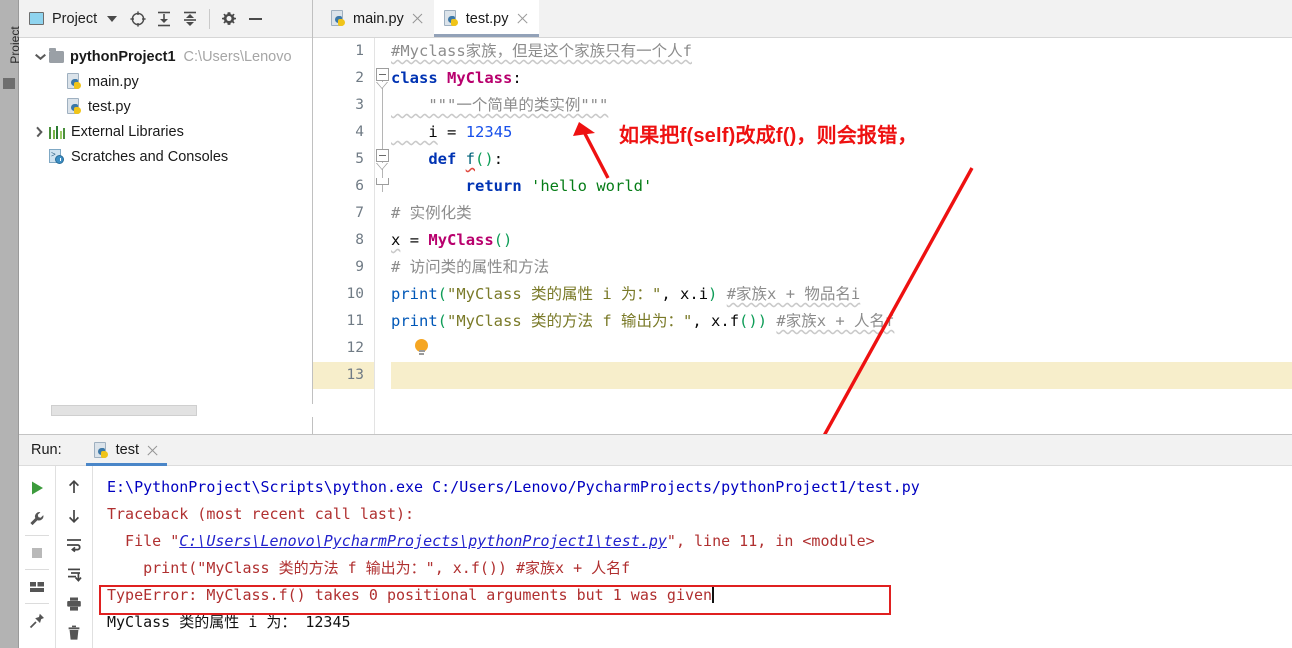 The width and height of the screenshot is (1292, 648). I want to click on annotation-text: 如果把f(self)改成f()，则会报错，, so click(768, 136).